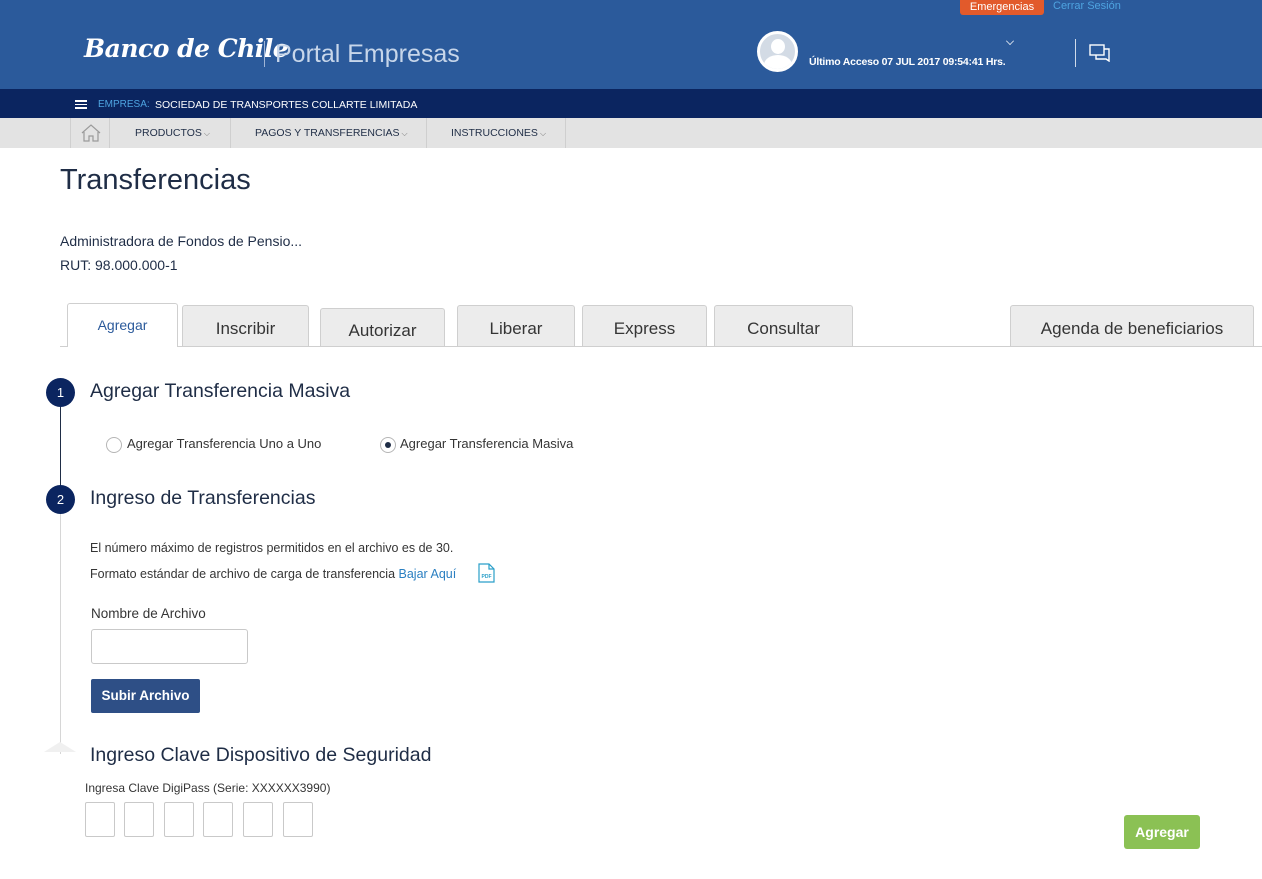 Image resolution: width=1262 pixels, height=879 pixels. What do you see at coordinates (169, 646) in the screenshot?
I see `file-name-input` at bounding box center [169, 646].